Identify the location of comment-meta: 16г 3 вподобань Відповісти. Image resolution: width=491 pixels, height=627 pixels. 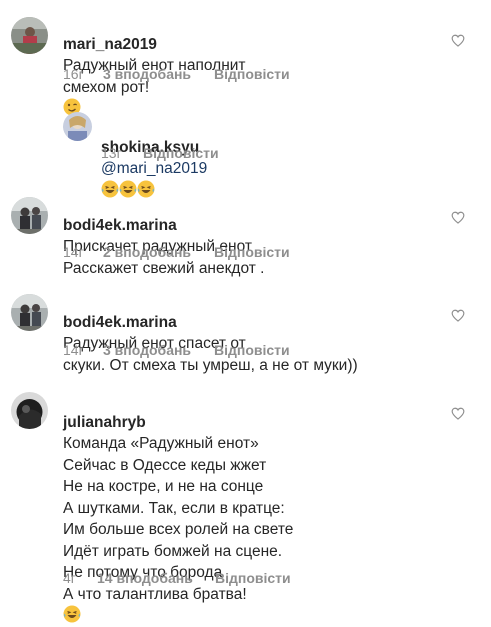
(176, 74).